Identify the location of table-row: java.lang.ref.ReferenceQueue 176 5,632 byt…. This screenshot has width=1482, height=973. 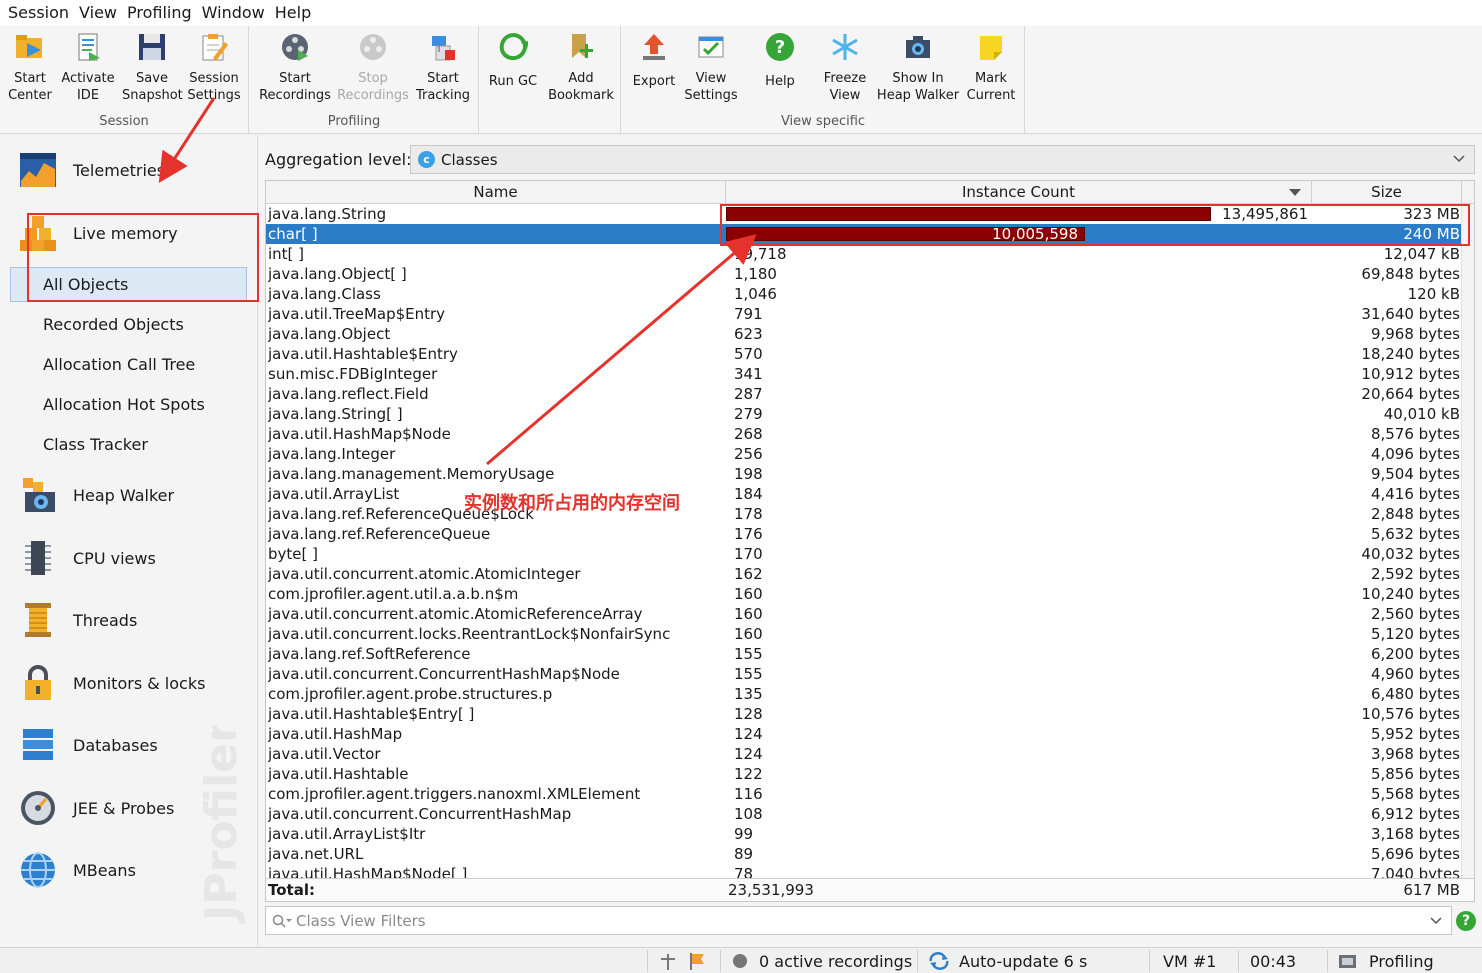
(864, 534).